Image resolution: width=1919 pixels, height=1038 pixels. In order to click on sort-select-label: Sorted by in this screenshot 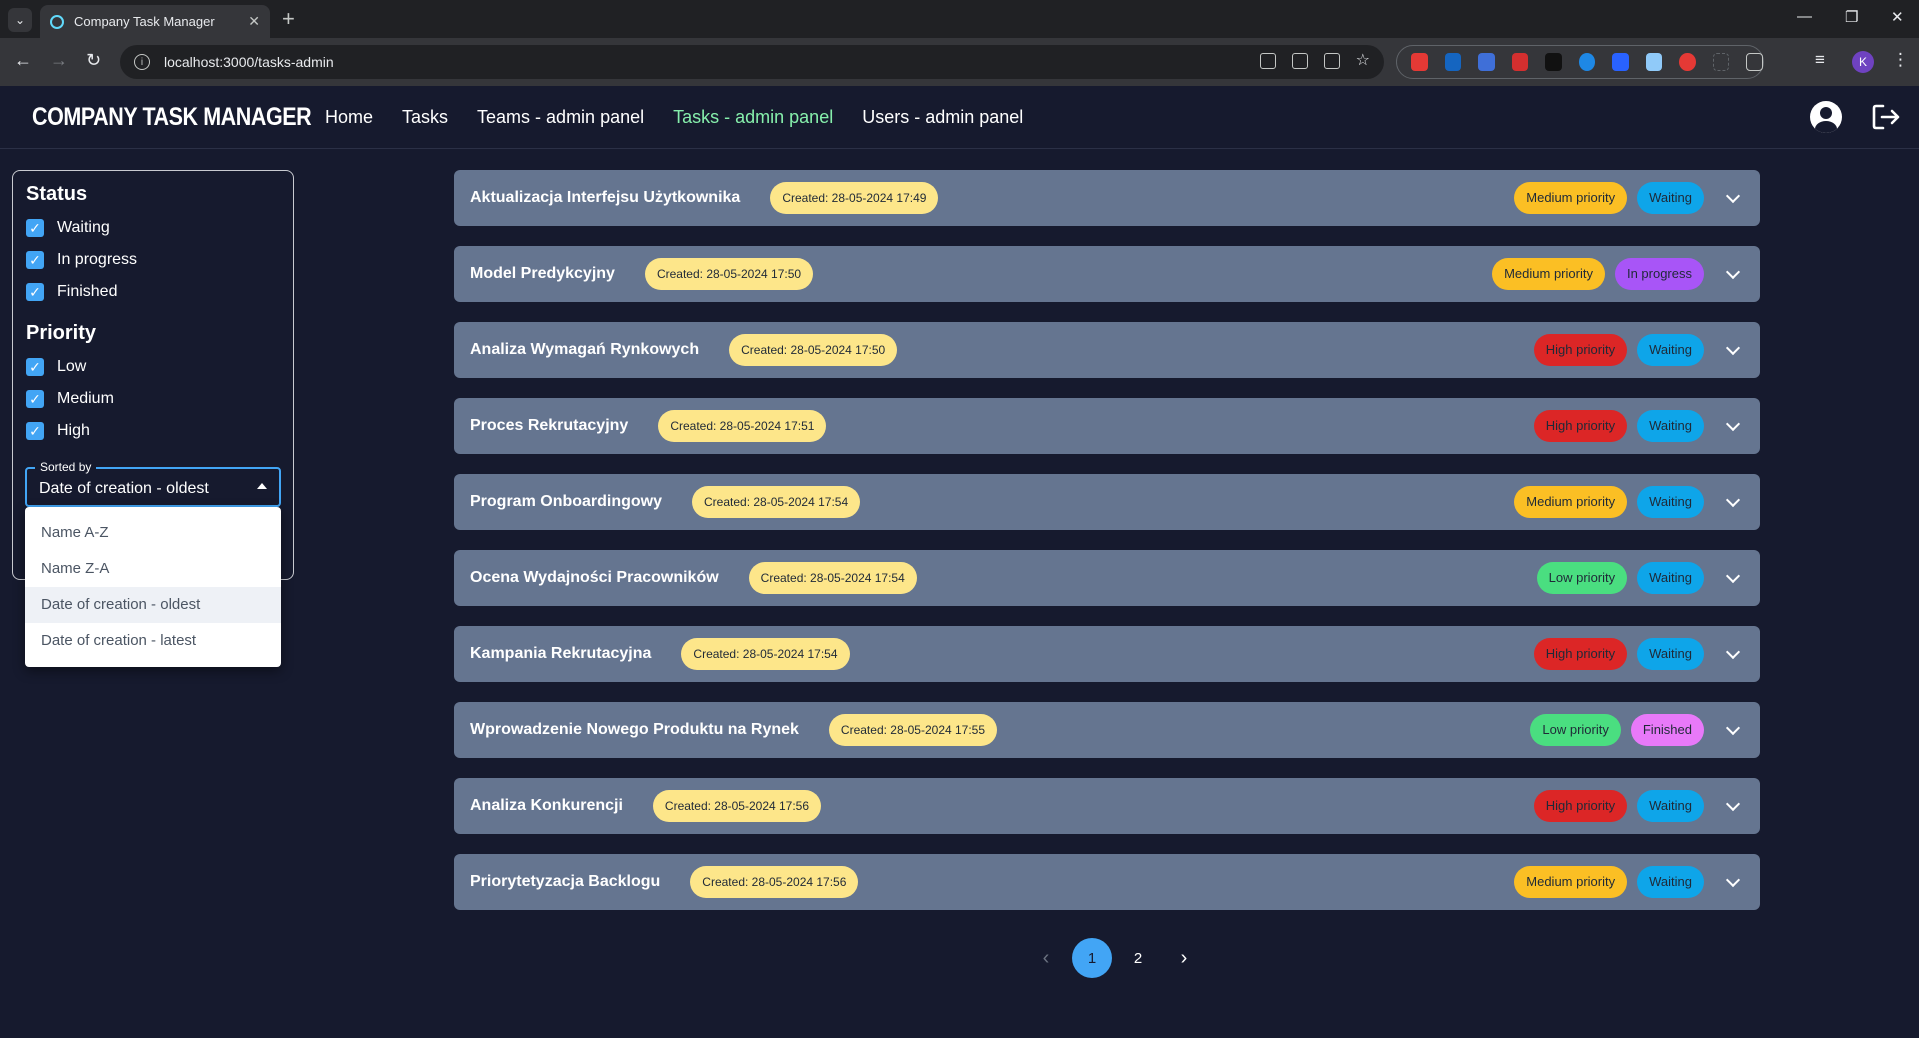, I will do `click(66, 467)`.